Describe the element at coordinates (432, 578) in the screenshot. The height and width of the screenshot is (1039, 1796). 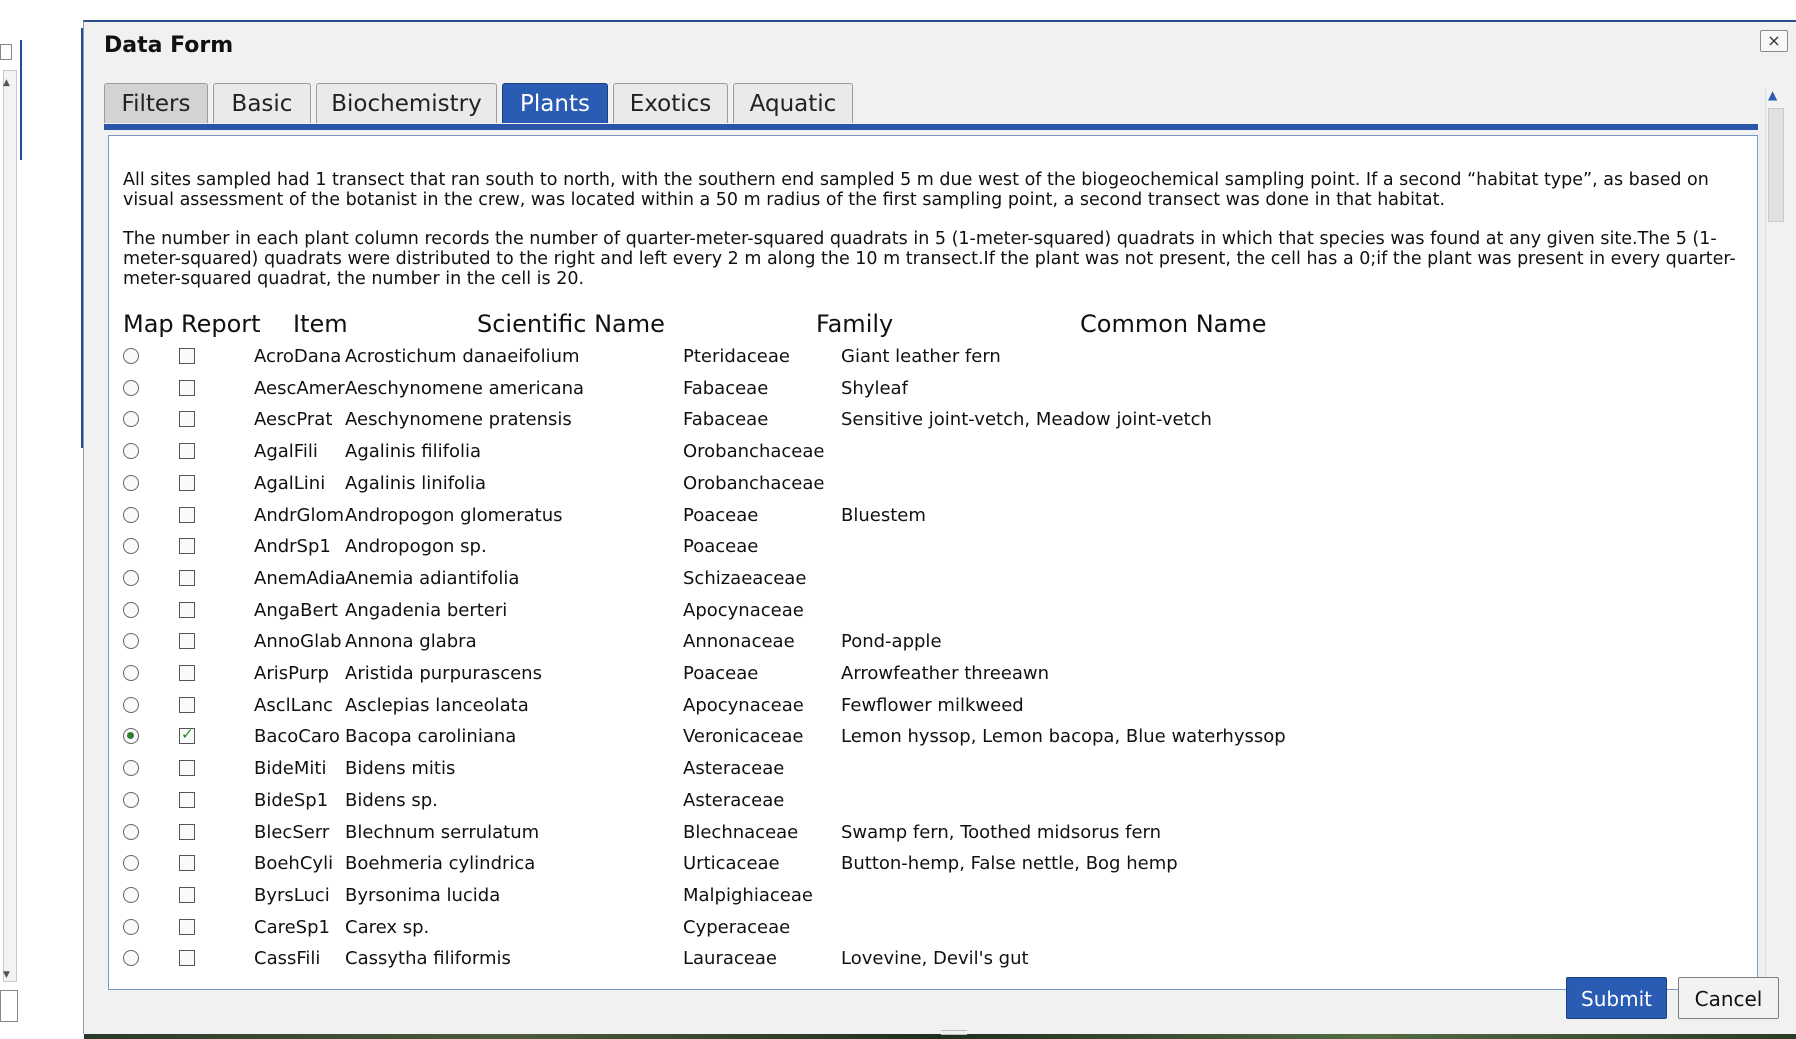
I see `cell-sci: Anemia adiantifolia` at that location.